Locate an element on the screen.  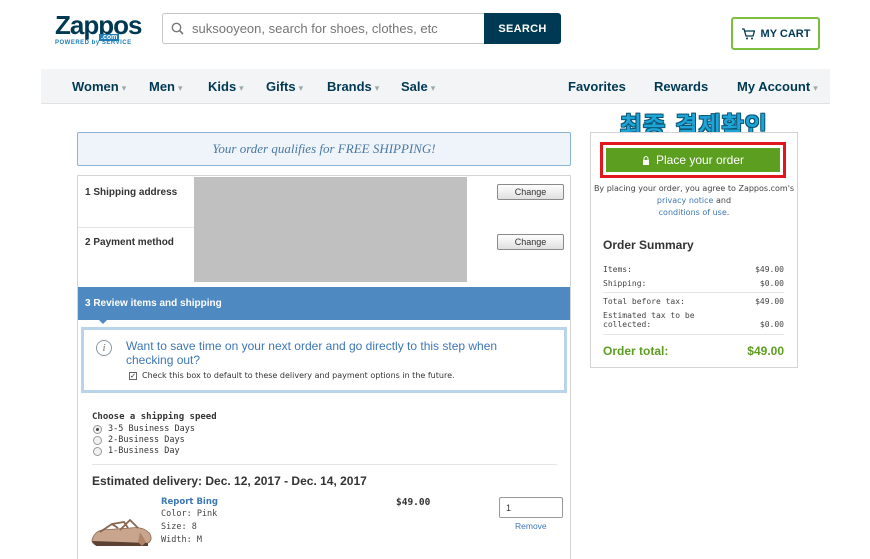
item-price: $49.00 is located at coordinates (413, 502).